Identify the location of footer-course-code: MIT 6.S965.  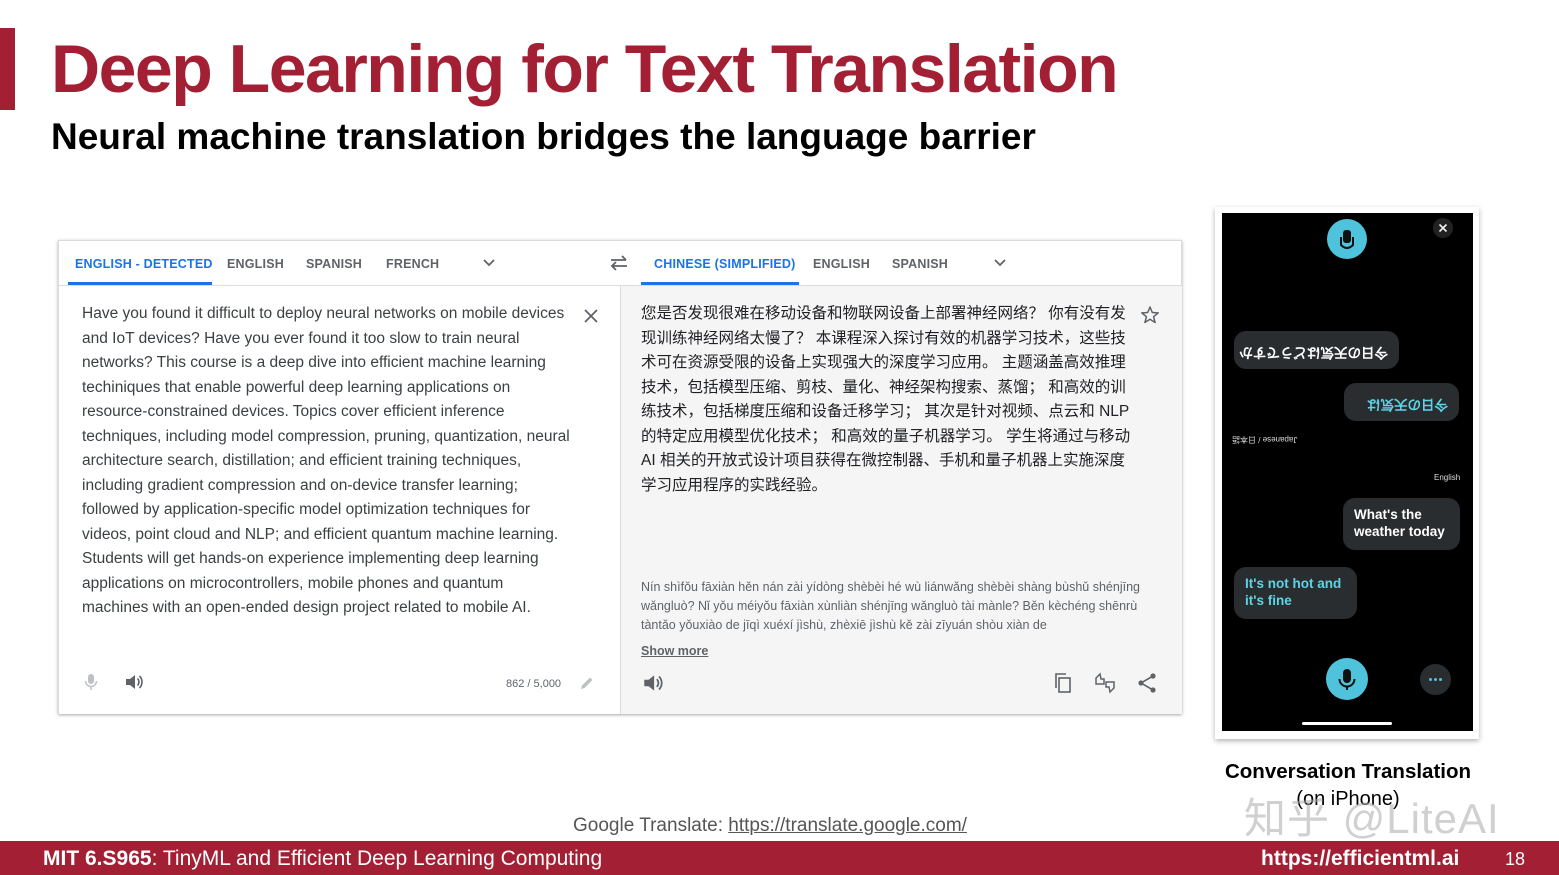
(97, 858).